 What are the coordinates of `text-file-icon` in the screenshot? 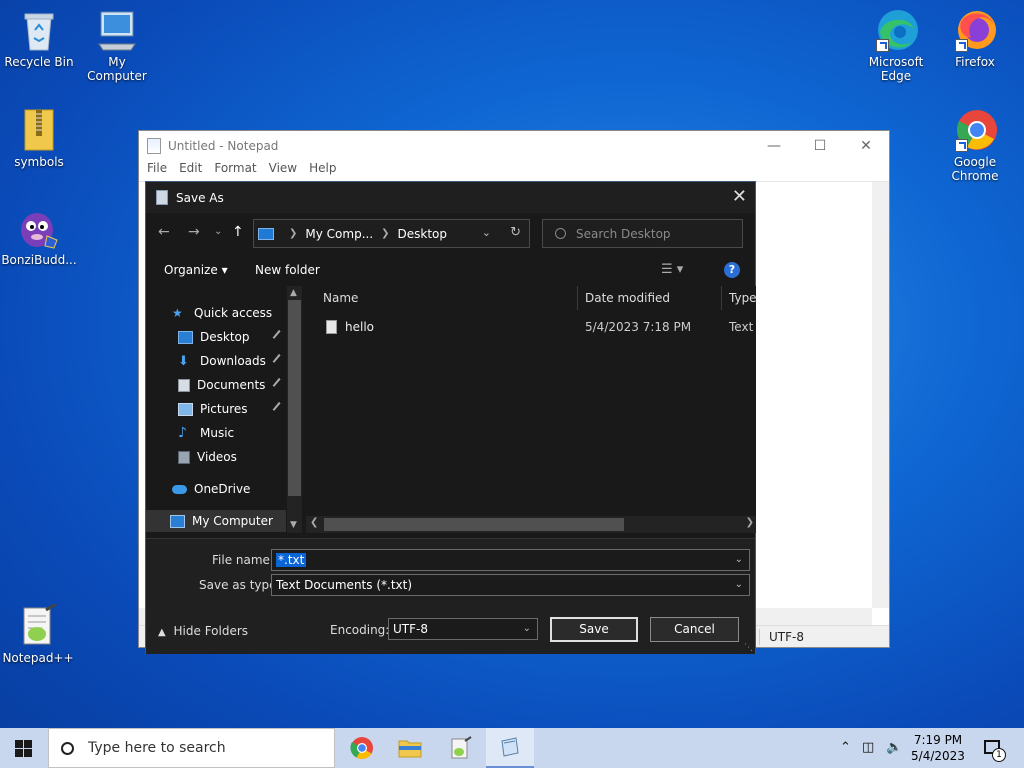 It's located at (331, 327).